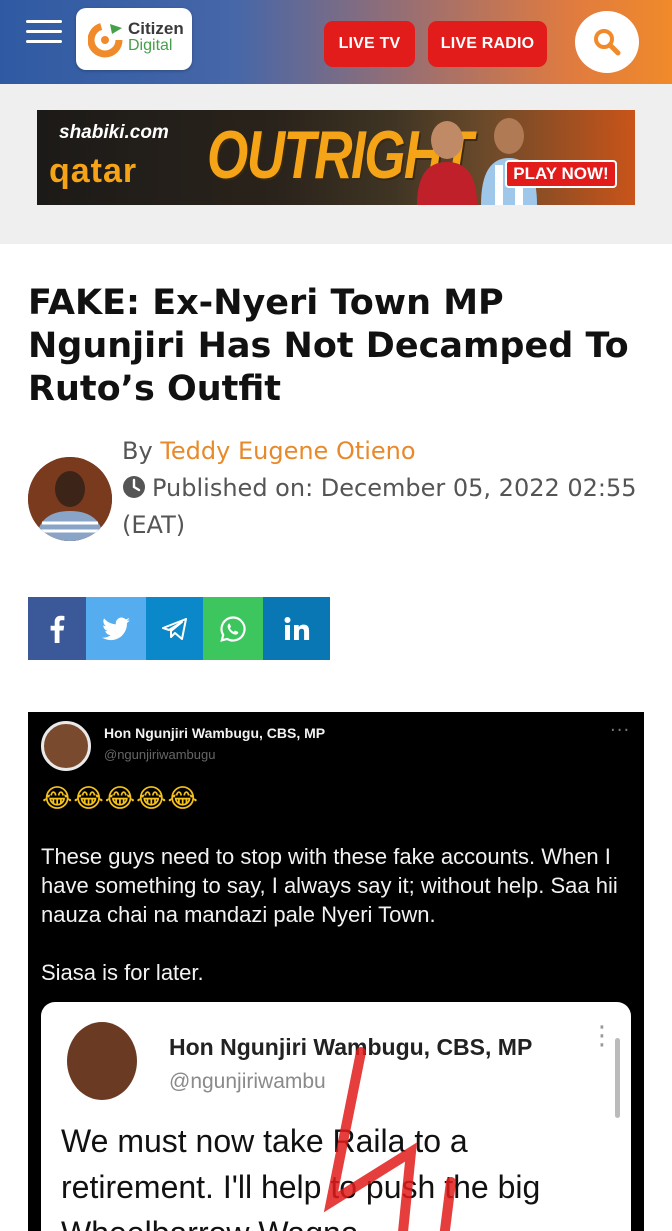  I want to click on tweet-author-name: Hon Ngunjiri Wambugu, CBS, MP, so click(215, 733).